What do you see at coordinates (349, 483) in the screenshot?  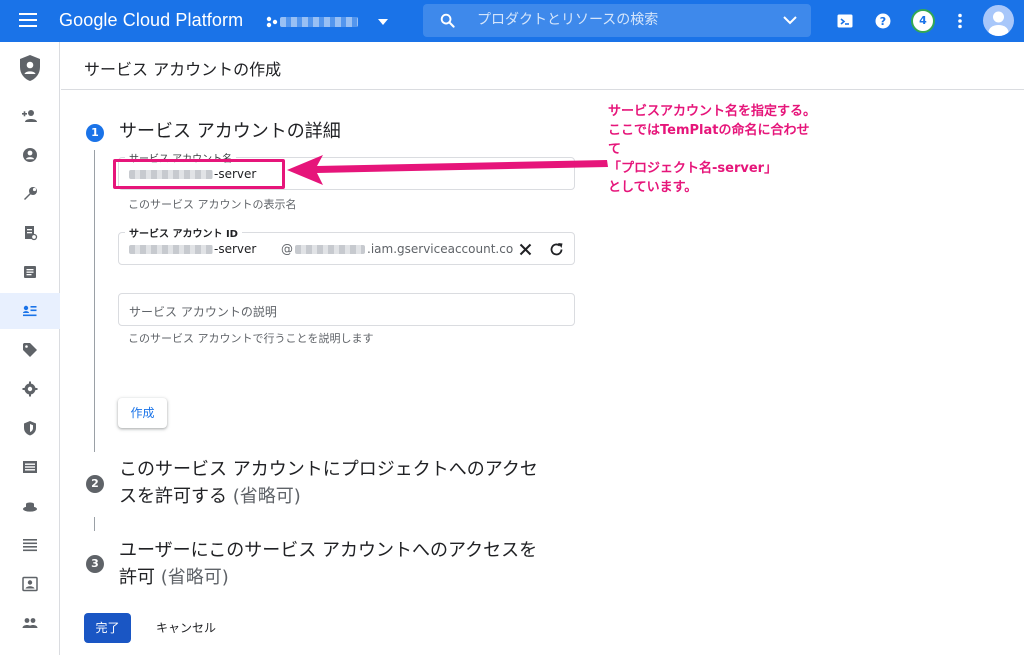 I see `step-2-title: このサービス アカウントにプロジェクトへのアクセ スを許可する (省略可)` at bounding box center [349, 483].